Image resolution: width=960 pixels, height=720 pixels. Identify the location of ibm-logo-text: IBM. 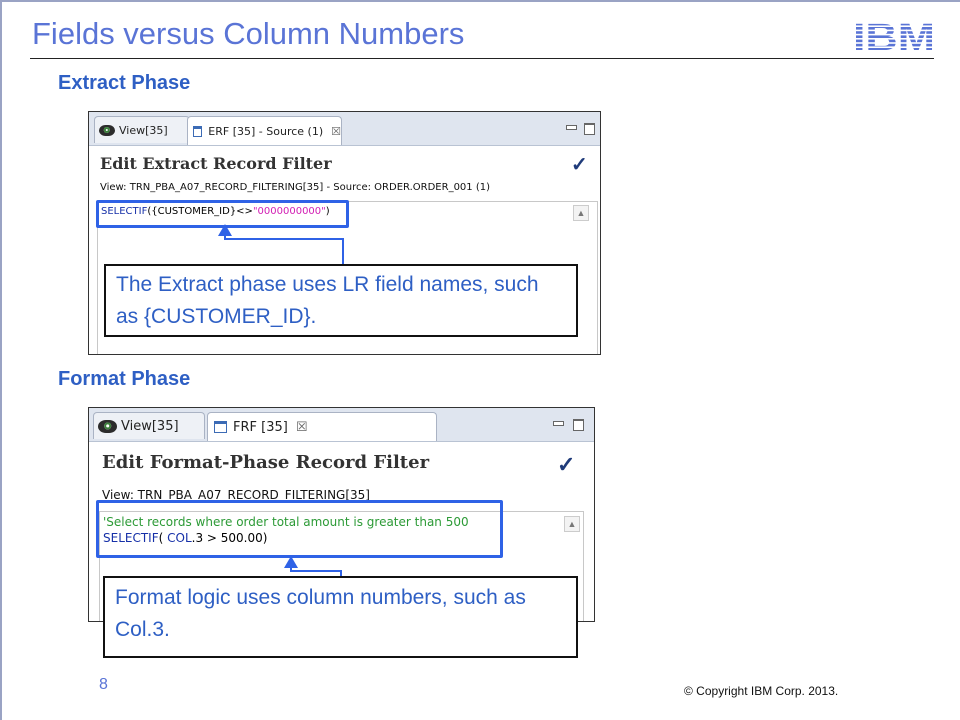
(894, 35).